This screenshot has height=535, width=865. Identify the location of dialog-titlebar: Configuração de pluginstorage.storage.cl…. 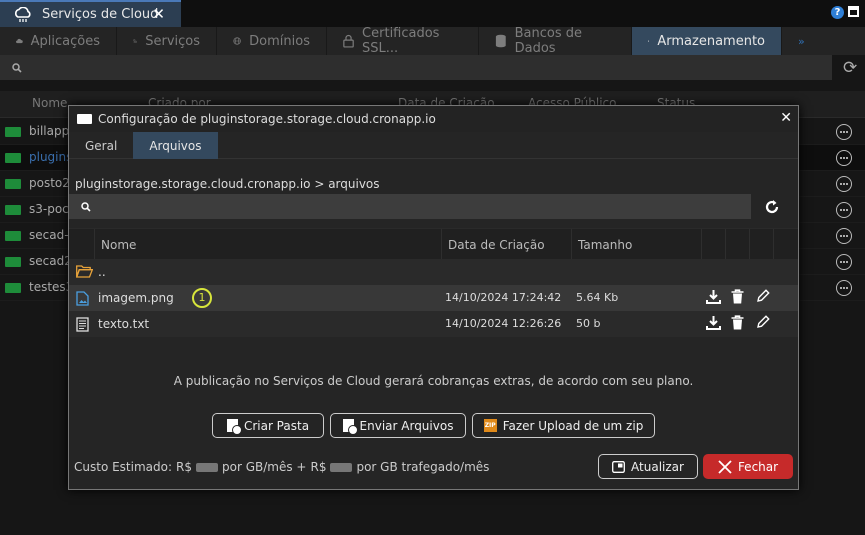
(433, 119).